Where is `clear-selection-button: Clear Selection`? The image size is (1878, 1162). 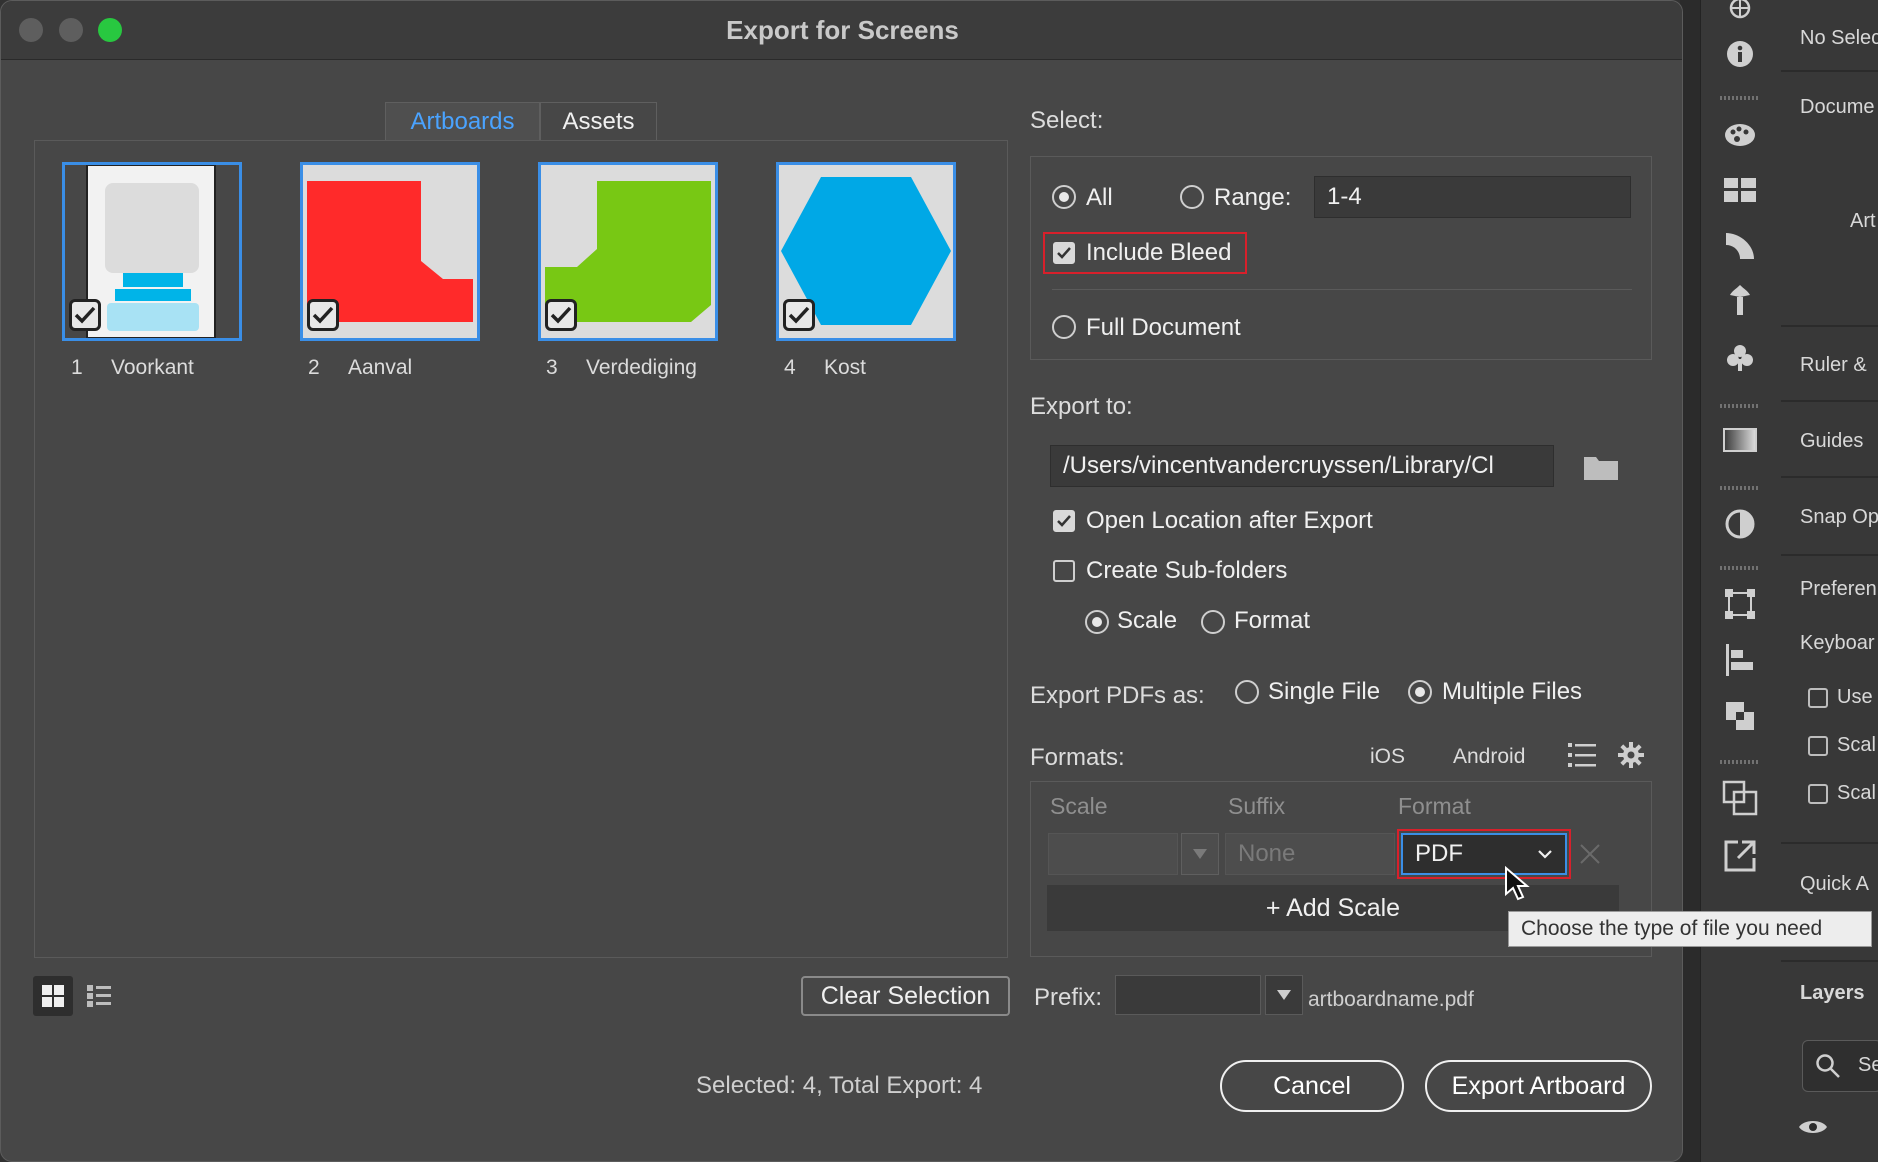 clear-selection-button: Clear Selection is located at coordinates (905, 996).